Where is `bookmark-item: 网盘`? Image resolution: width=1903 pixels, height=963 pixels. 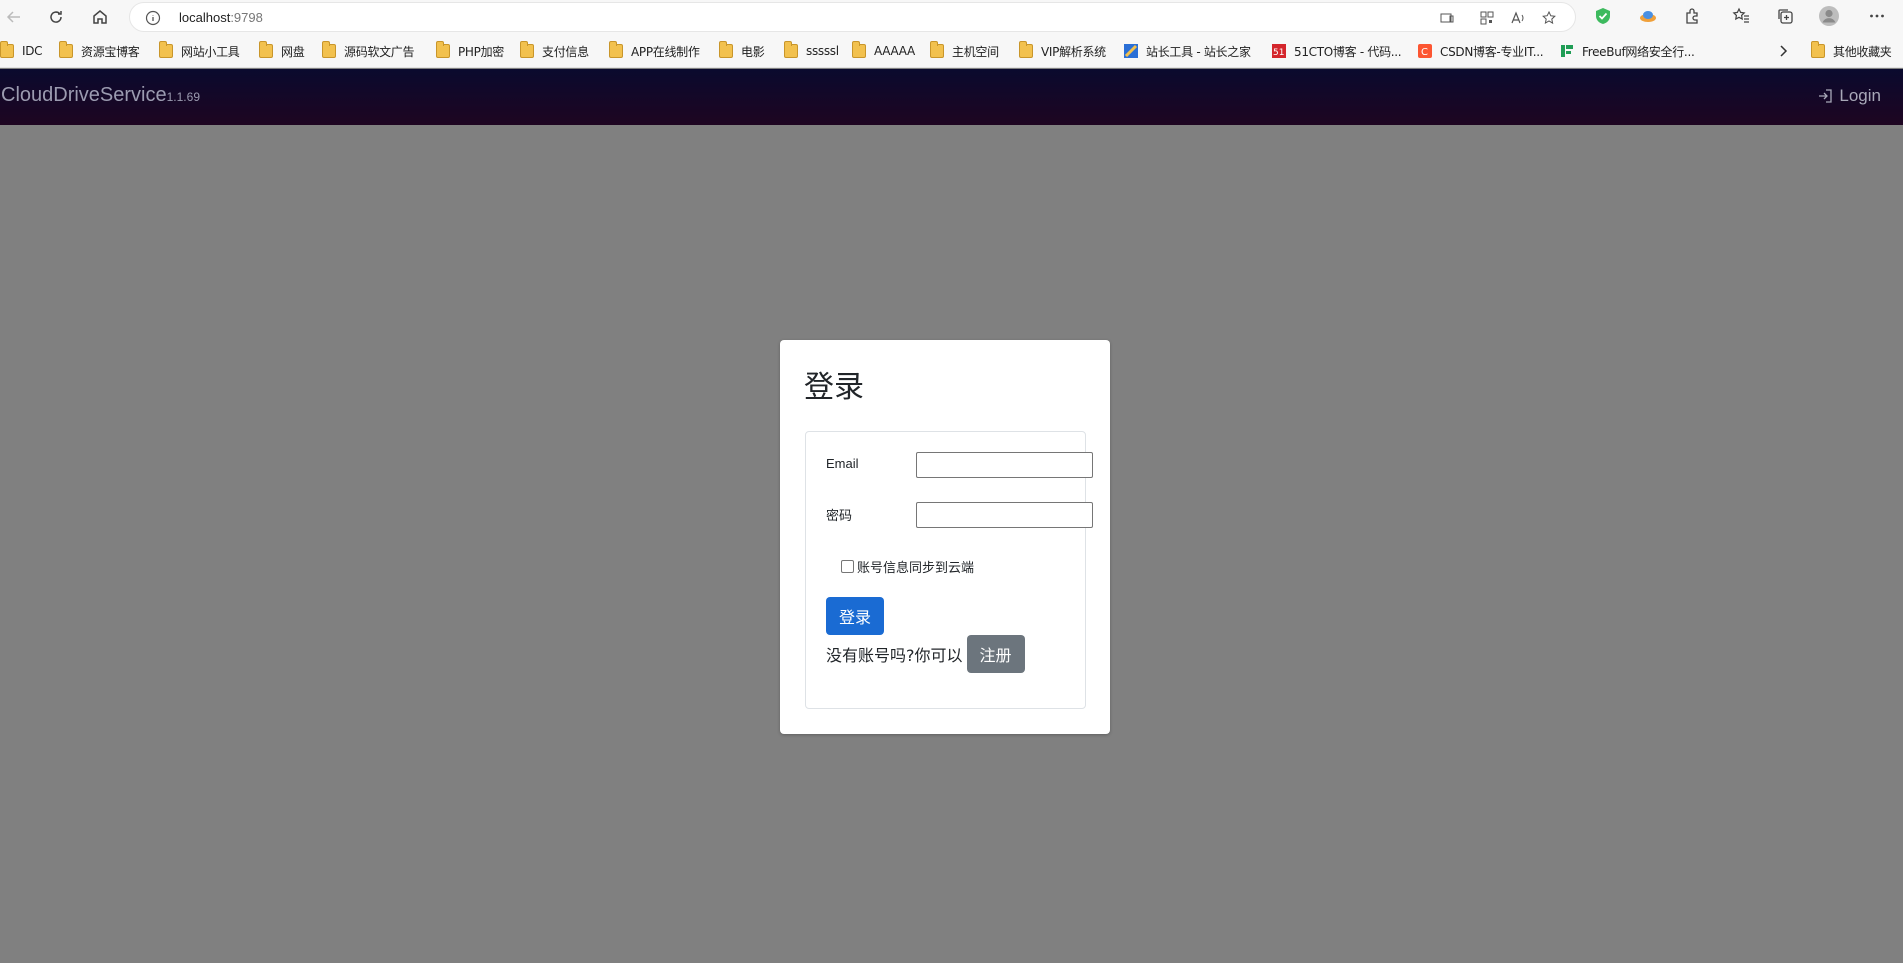
bookmark-item: 网盘 is located at coordinates (282, 51).